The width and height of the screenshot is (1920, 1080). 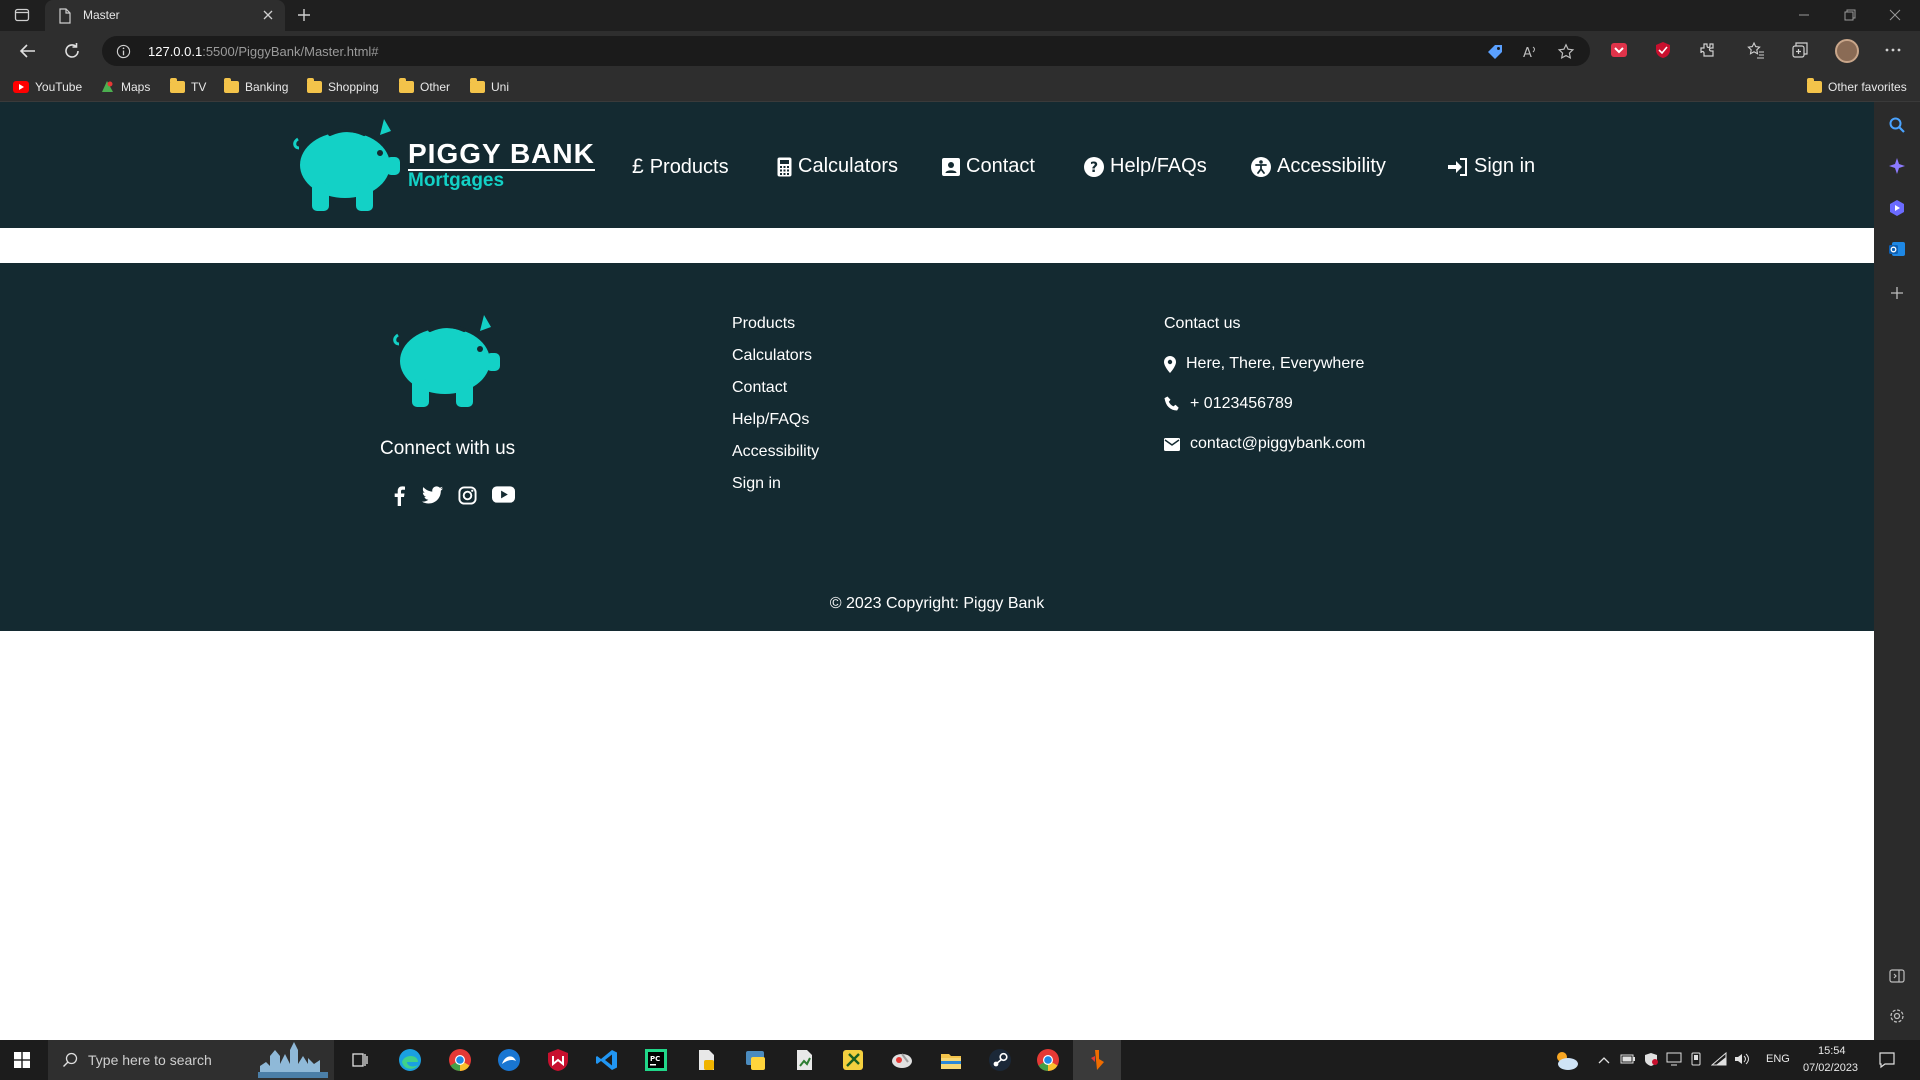 I want to click on weather-icon, so click(x=1566, y=1060).